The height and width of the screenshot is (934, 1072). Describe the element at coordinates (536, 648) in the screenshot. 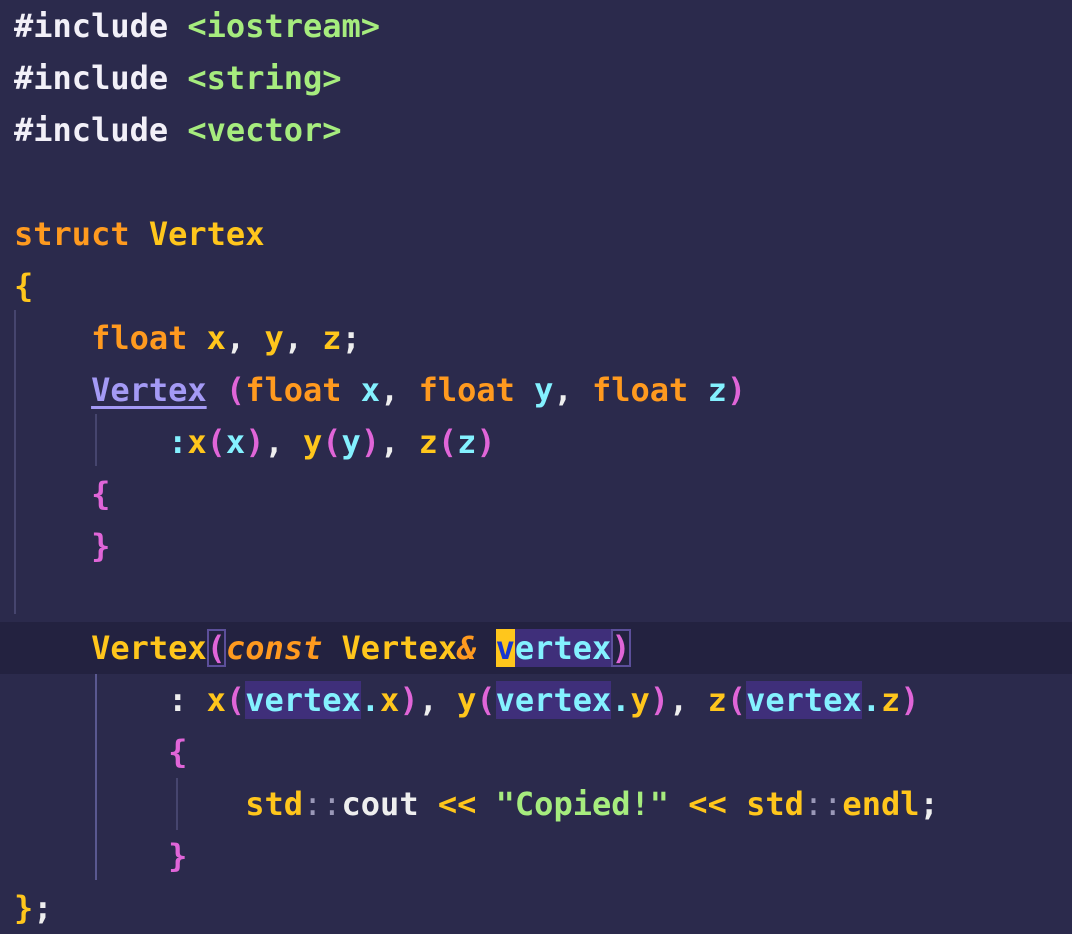

I see `code-line-current: Vertex(const Vertex& vertex)` at that location.